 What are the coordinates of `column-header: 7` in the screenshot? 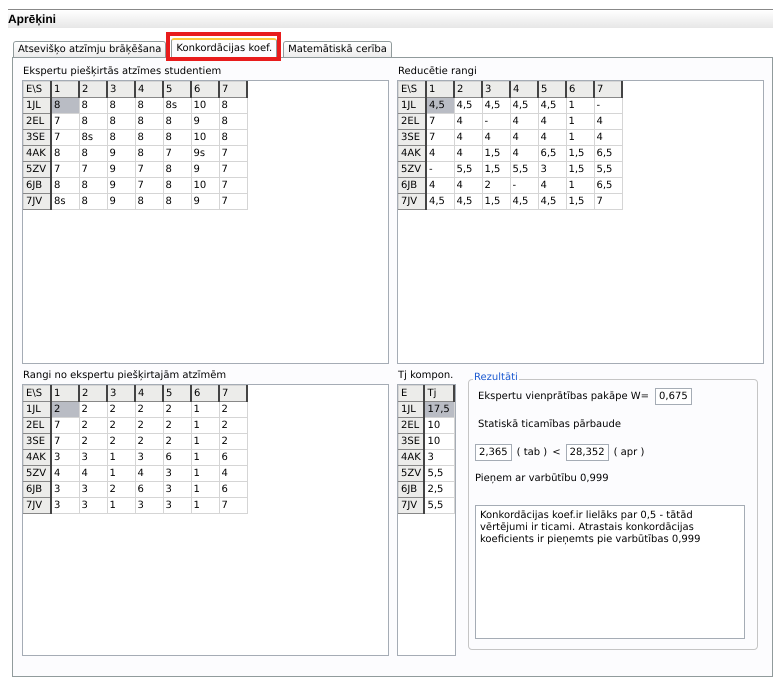 It's located at (233, 394).